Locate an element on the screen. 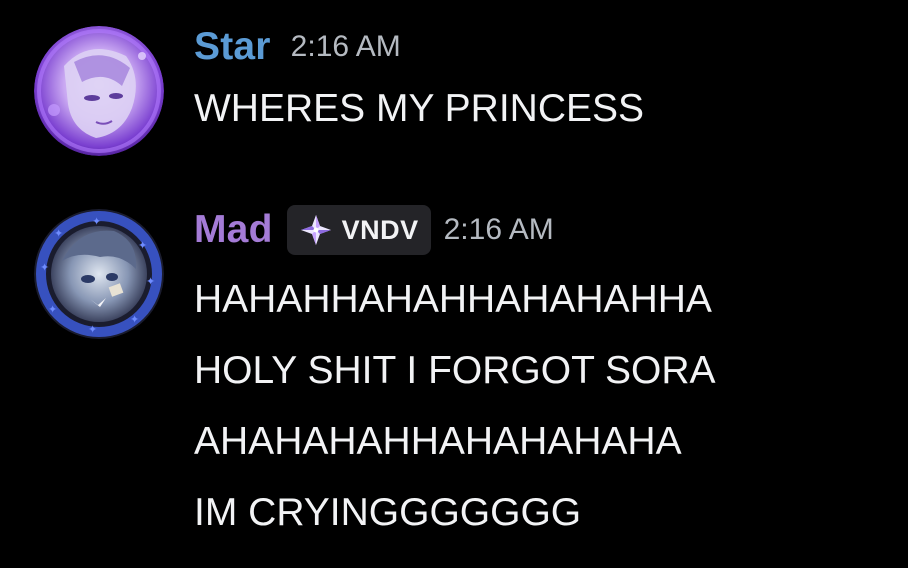 The width and height of the screenshot is (908, 568). message-text: AHAHAHAHHAHAHAHAHA is located at coordinates (438, 441).